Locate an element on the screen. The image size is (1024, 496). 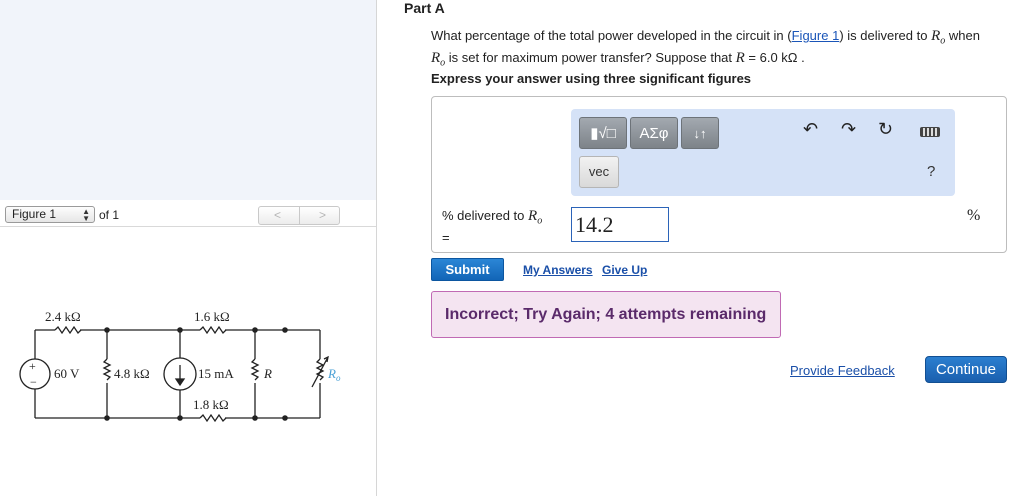
math-toolbar: ▮√□ ΑΣφ ↓↑ vec ↶ ↷ ↻ ? is located at coordinates (763, 152).